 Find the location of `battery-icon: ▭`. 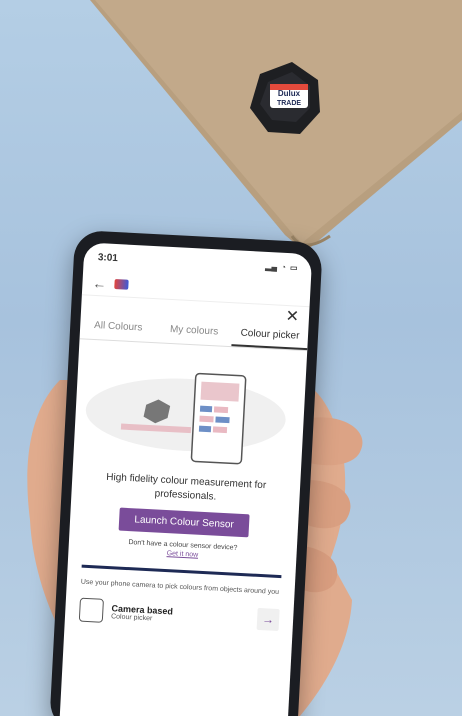

battery-icon: ▭ is located at coordinates (293, 267).